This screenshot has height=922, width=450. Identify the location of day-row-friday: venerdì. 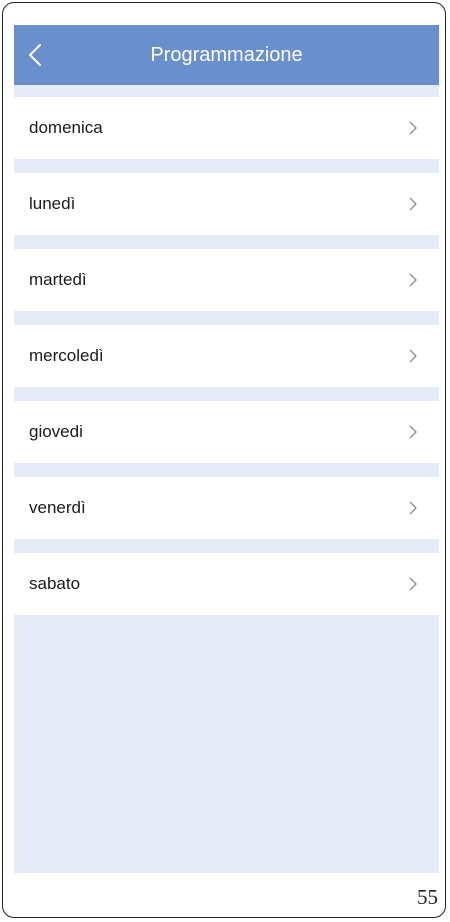
(226, 508).